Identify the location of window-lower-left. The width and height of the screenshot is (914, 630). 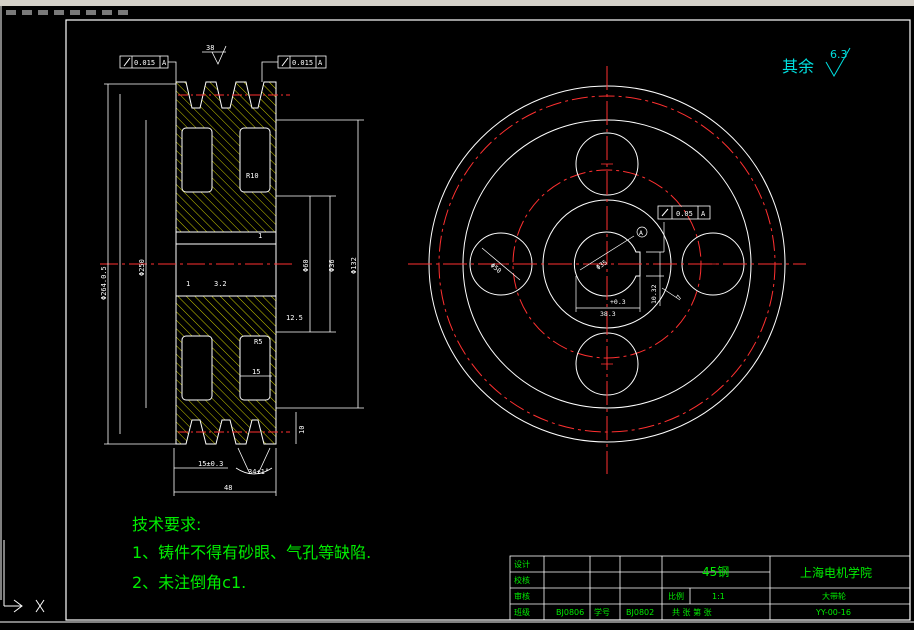
(197, 368).